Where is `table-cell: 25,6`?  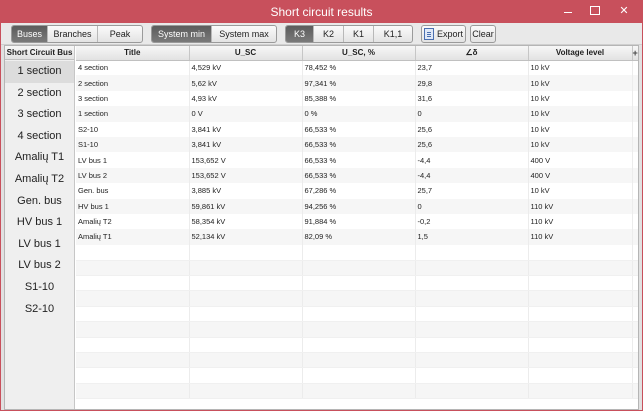 table-cell: 25,6 is located at coordinates (472, 129).